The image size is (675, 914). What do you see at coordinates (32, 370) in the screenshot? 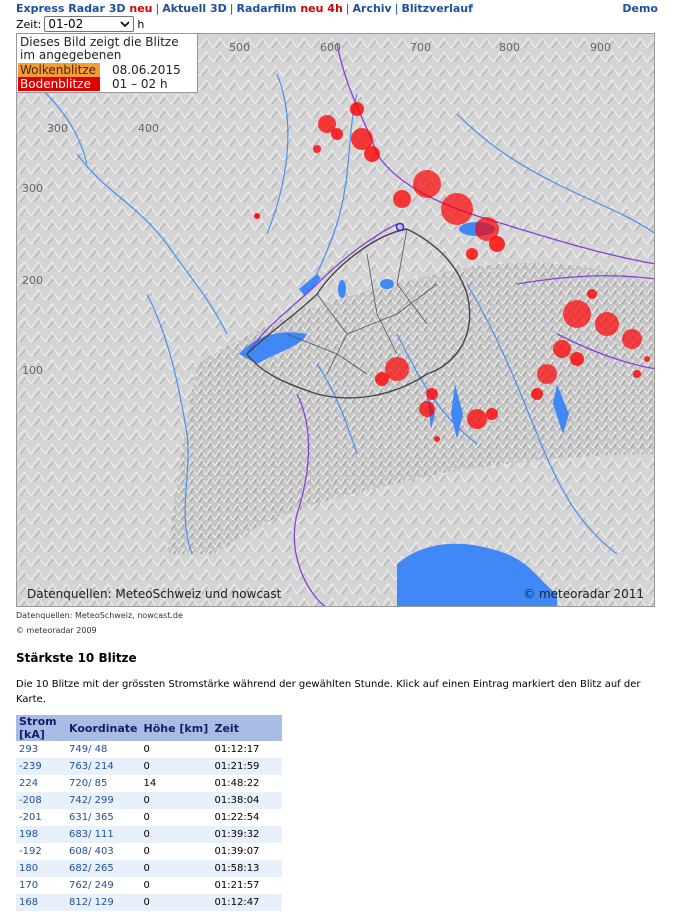
I see `y-tick-label: 100` at bounding box center [32, 370].